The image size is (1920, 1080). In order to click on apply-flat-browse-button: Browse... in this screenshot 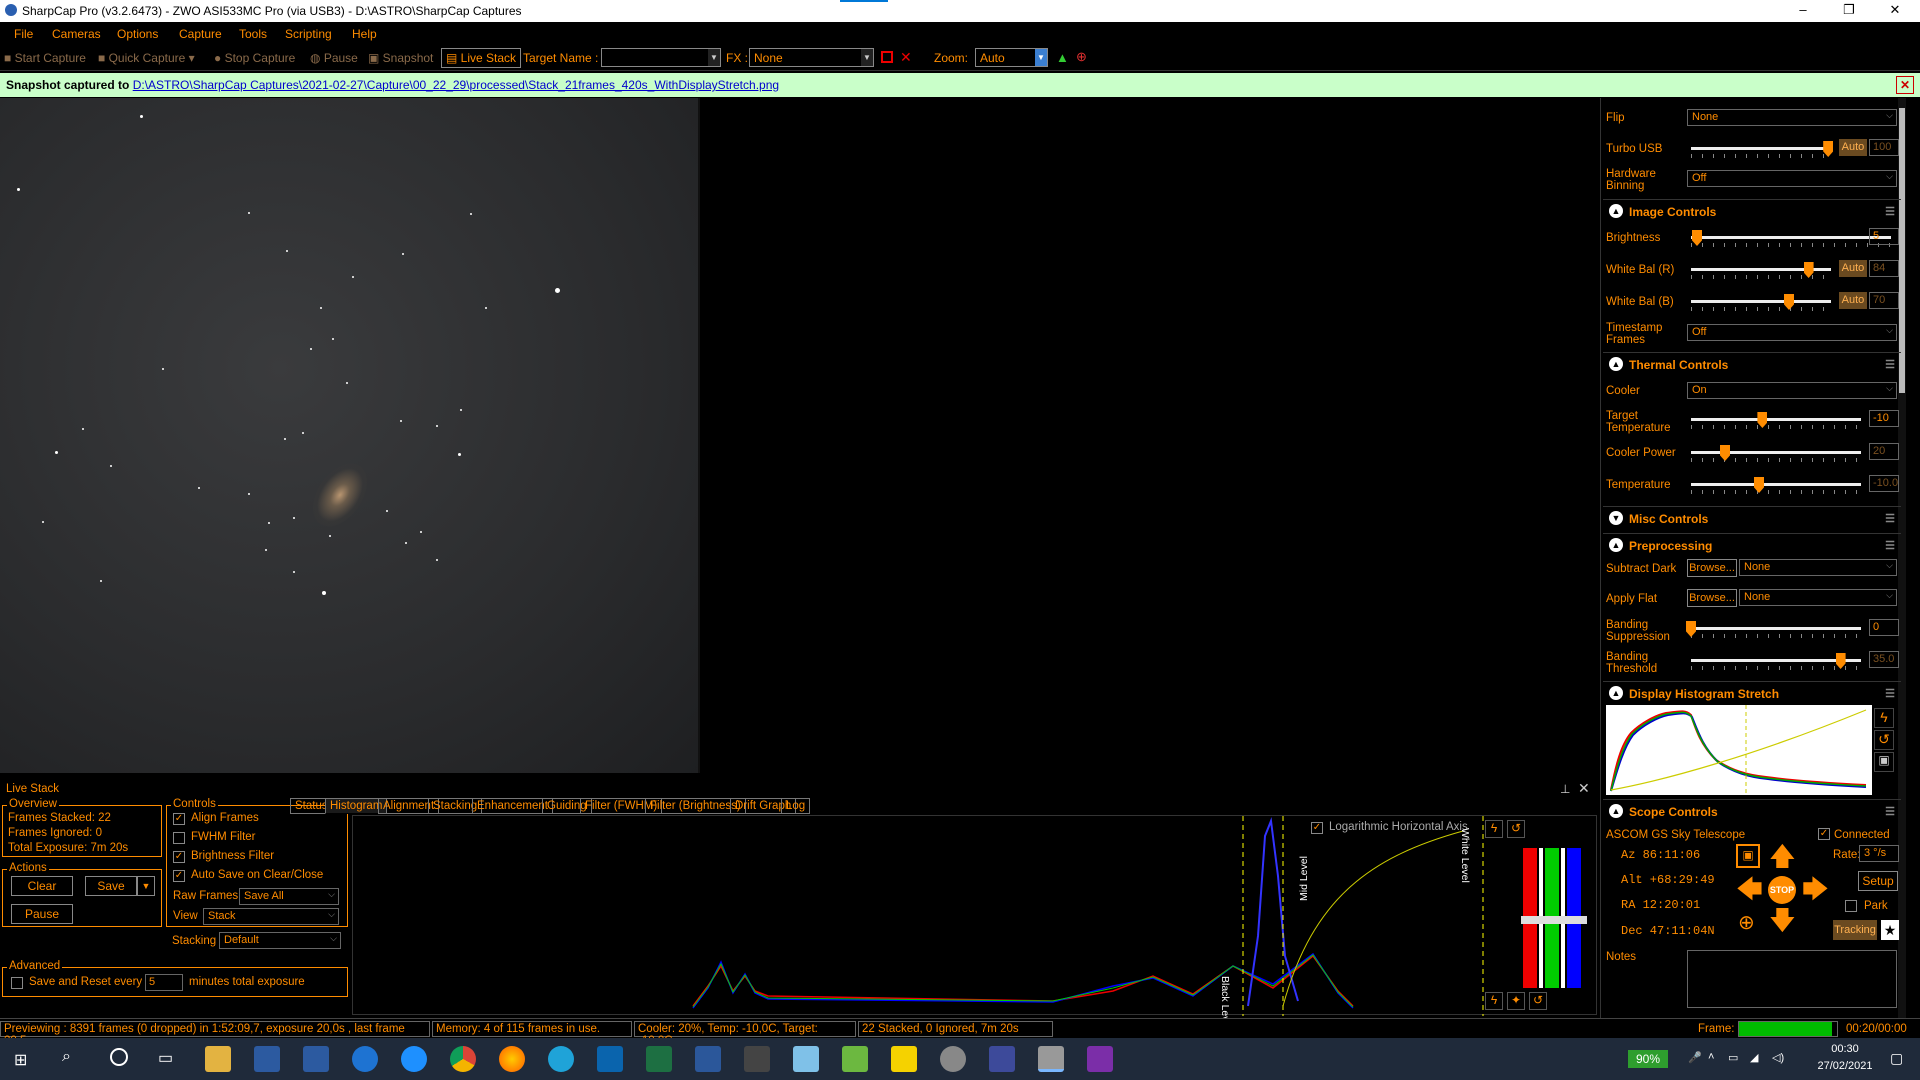, I will do `click(1712, 598)`.